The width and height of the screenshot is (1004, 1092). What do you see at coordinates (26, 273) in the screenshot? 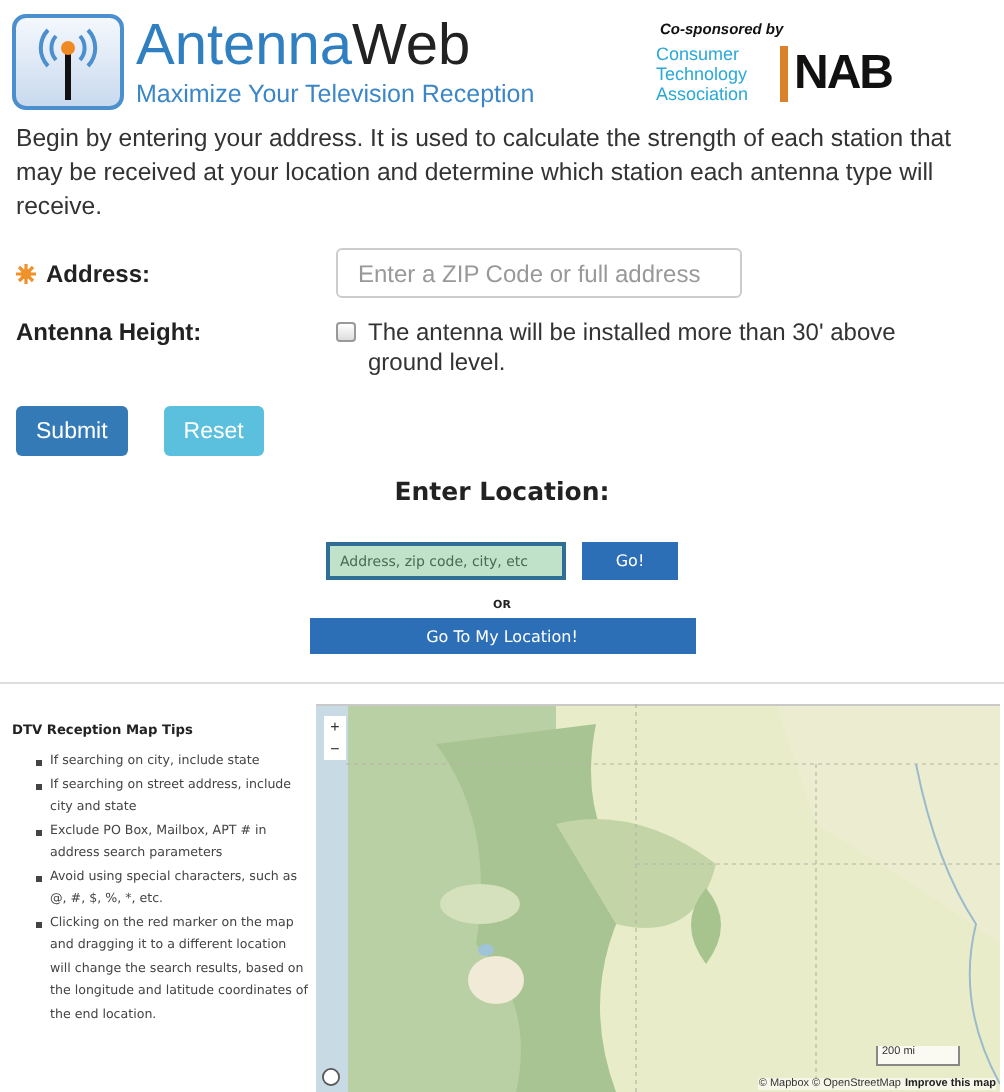
I see `required-icon` at bounding box center [26, 273].